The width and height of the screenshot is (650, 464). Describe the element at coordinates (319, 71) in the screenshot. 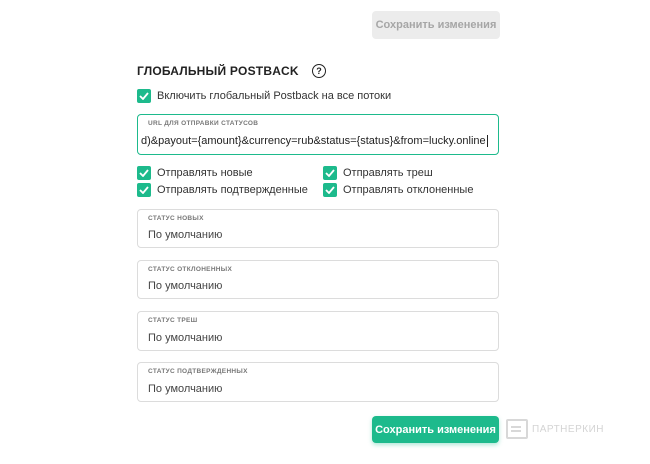

I see `help-icon: ?` at that location.